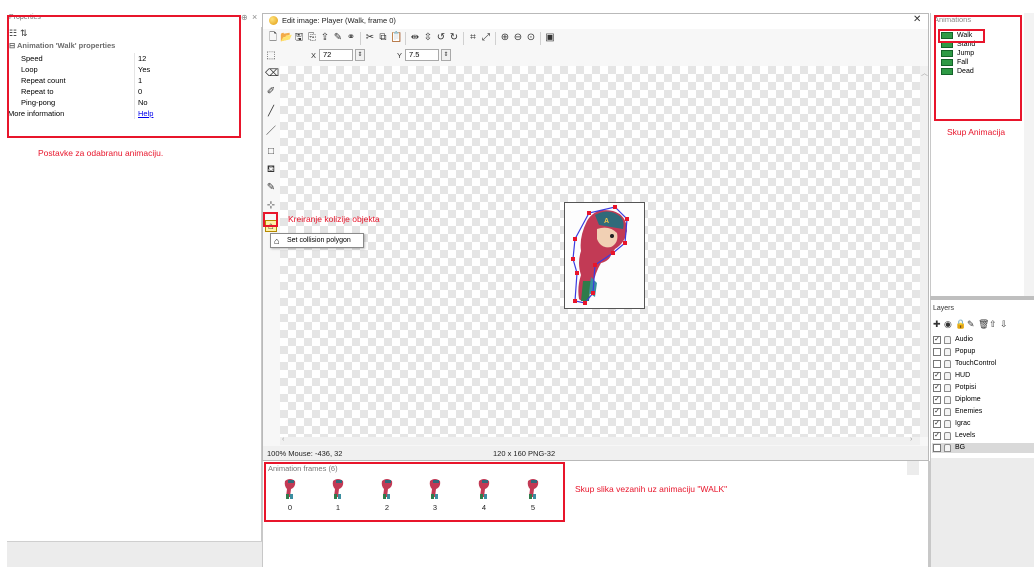 This screenshot has width=1034, height=567. I want to click on rectangle-icon: □, so click(271, 152).